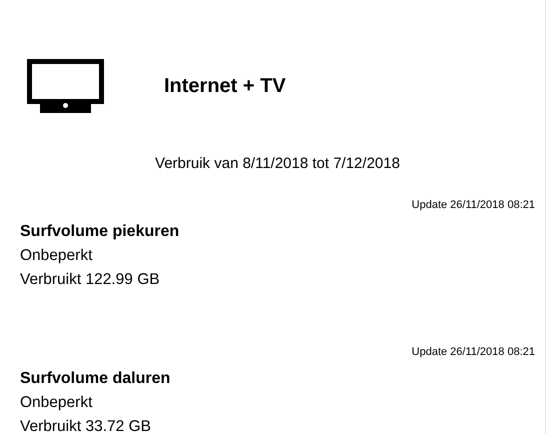  Describe the element at coordinates (65, 86) in the screenshot. I see `tv-icon` at that location.